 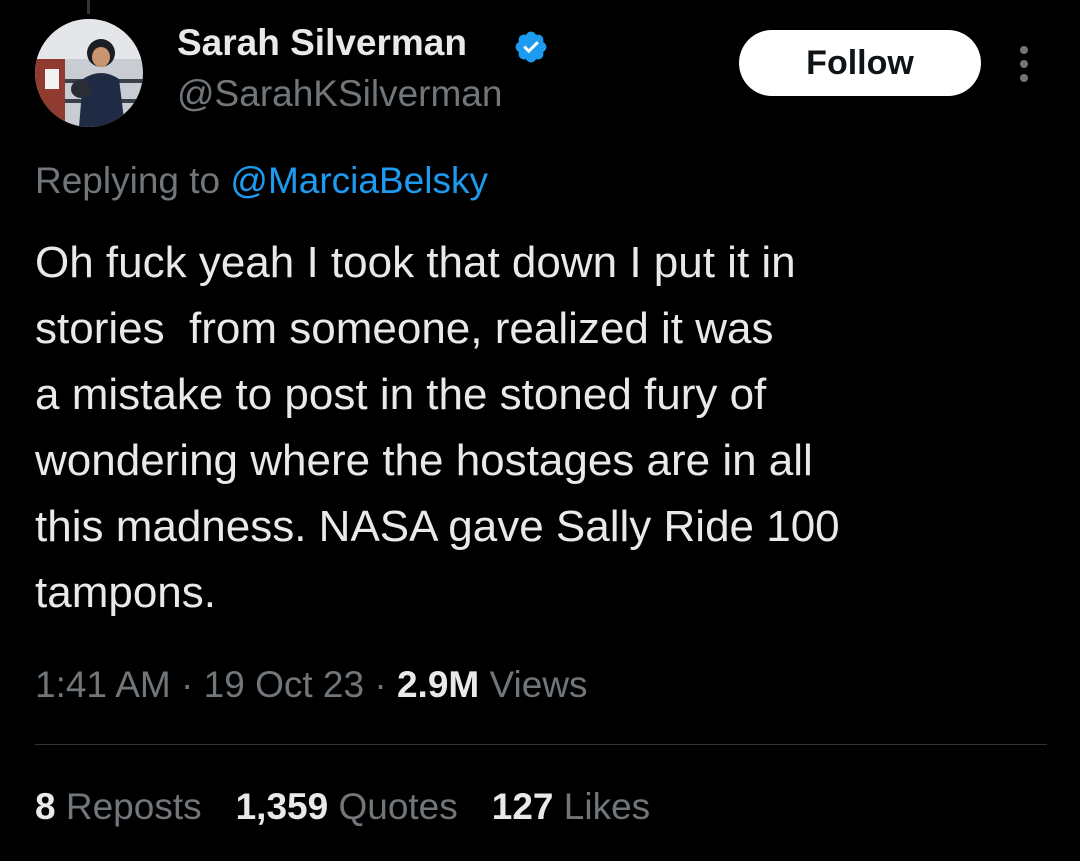 I want to click on tweet-line: this madness. NASA gave Sally Ride 100, so click(x=437, y=526).